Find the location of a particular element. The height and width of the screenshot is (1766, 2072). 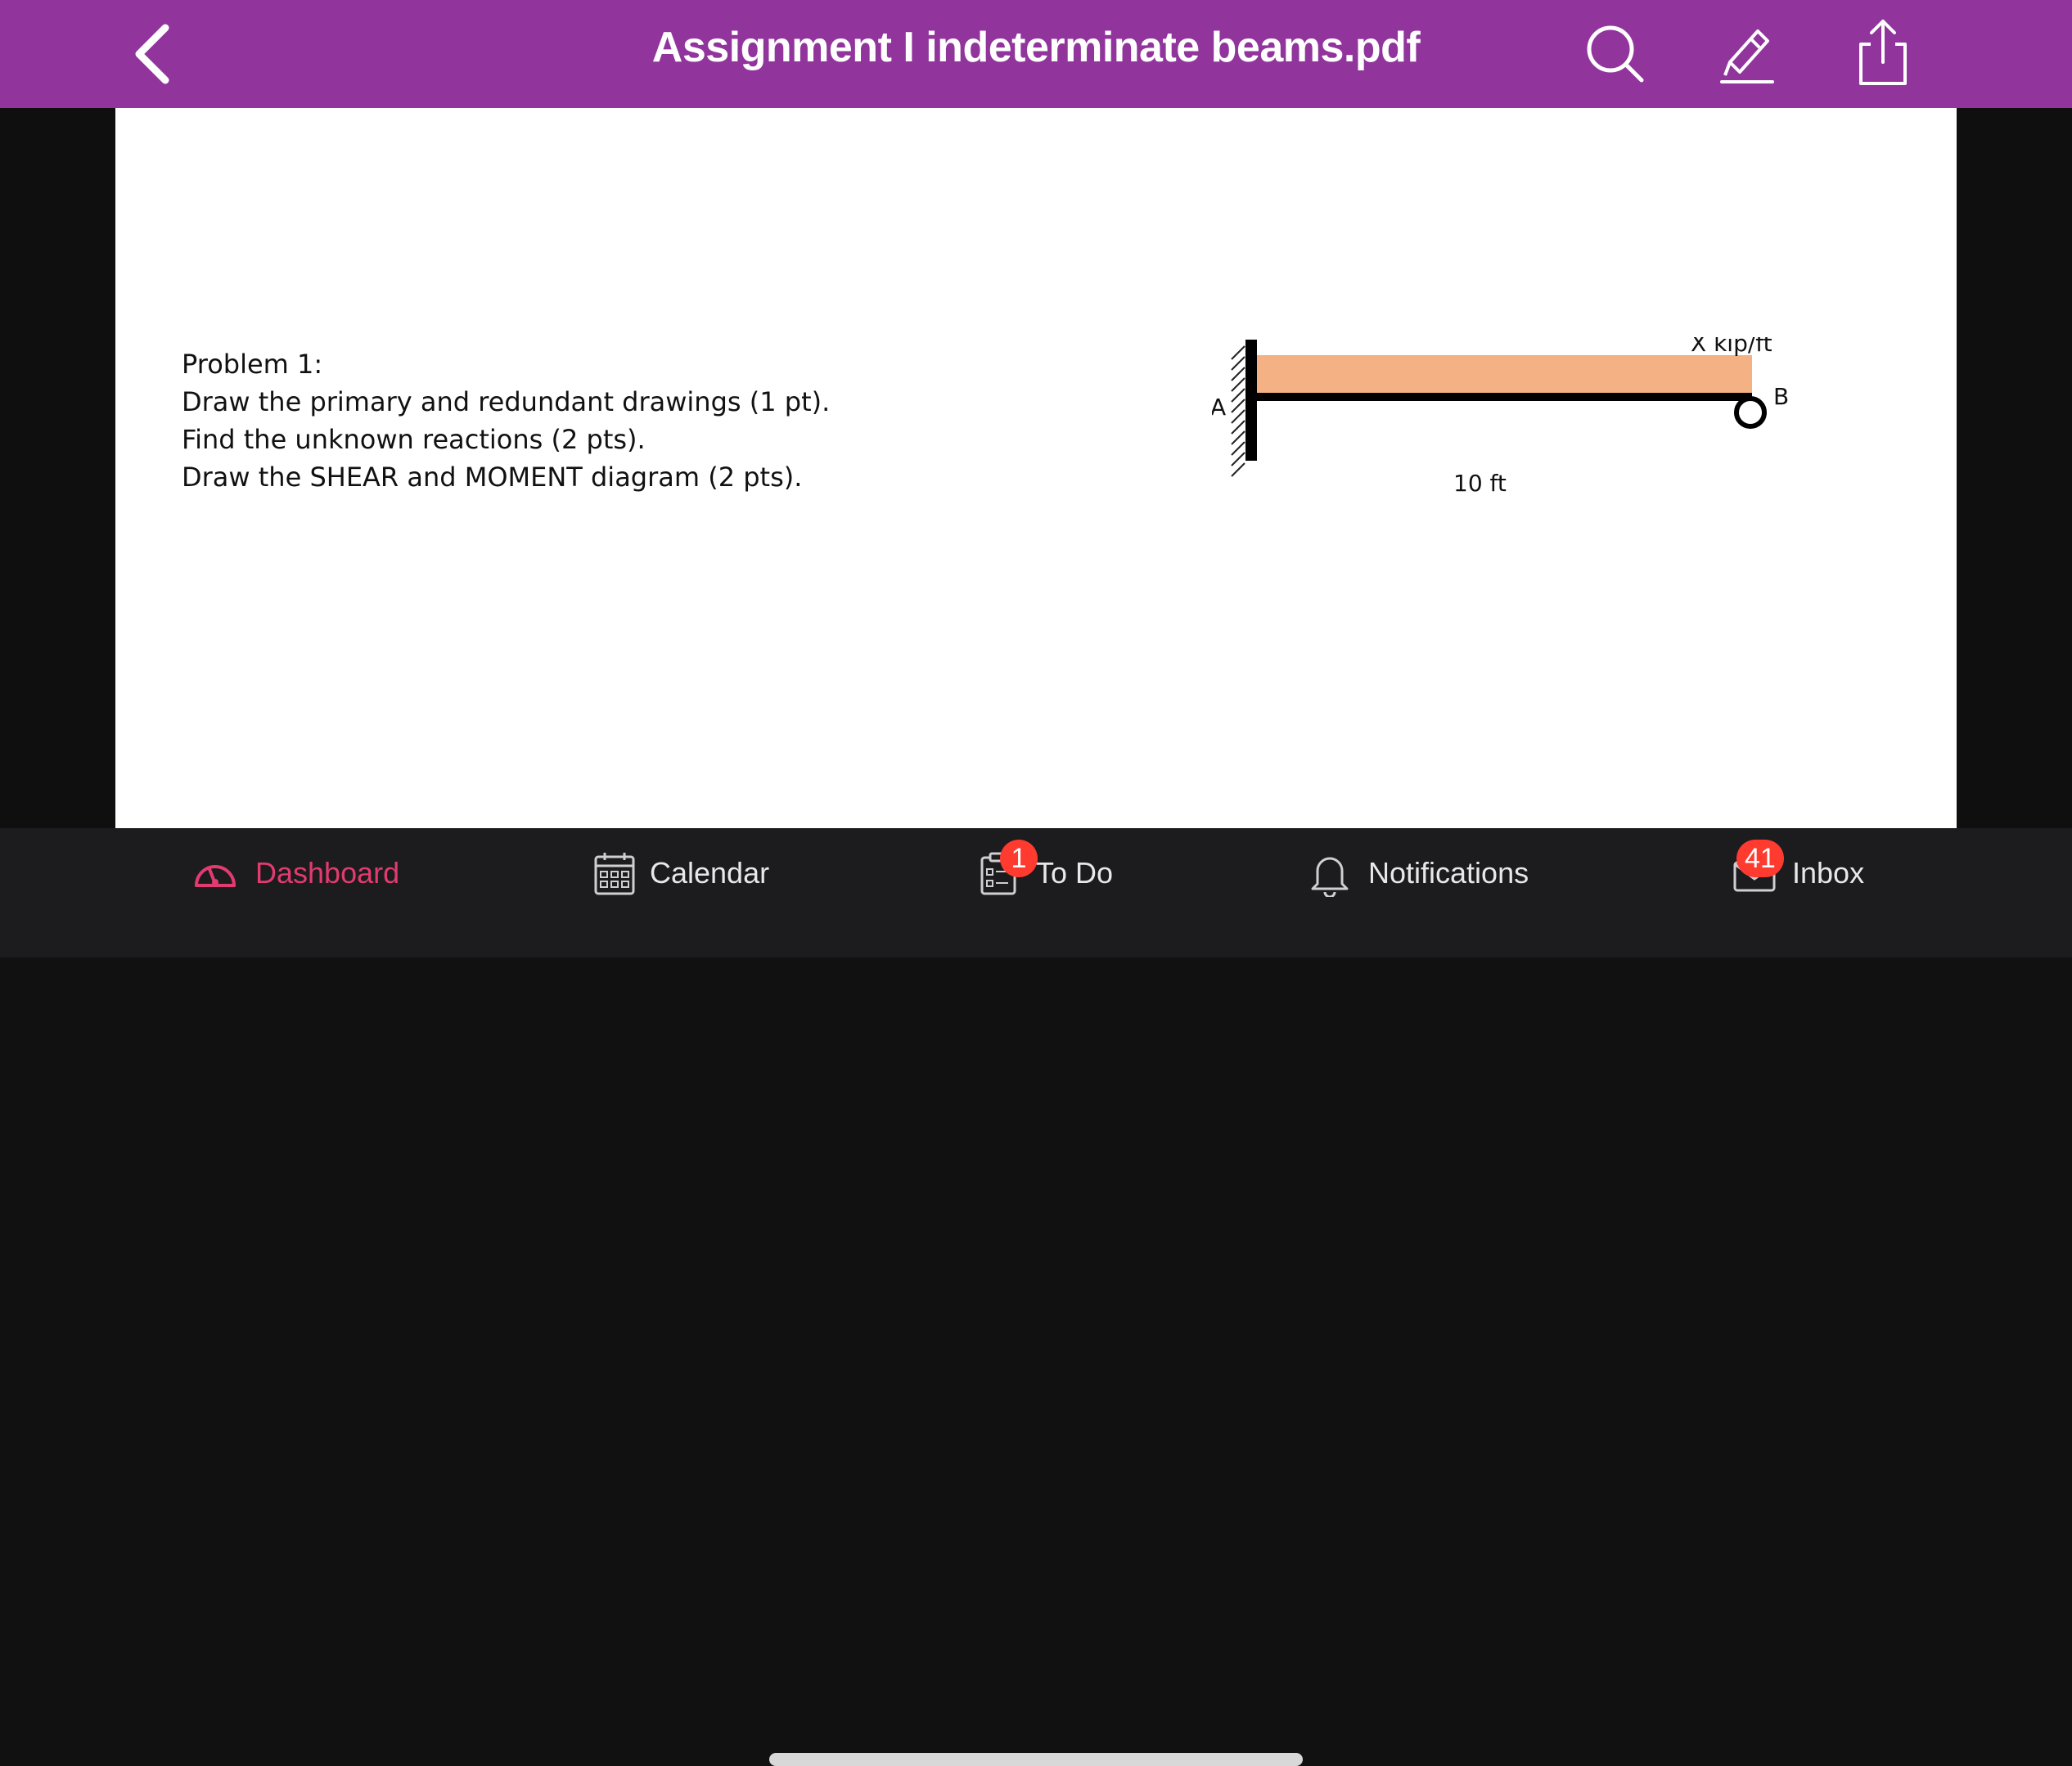

search-icon is located at coordinates (1615, 54).